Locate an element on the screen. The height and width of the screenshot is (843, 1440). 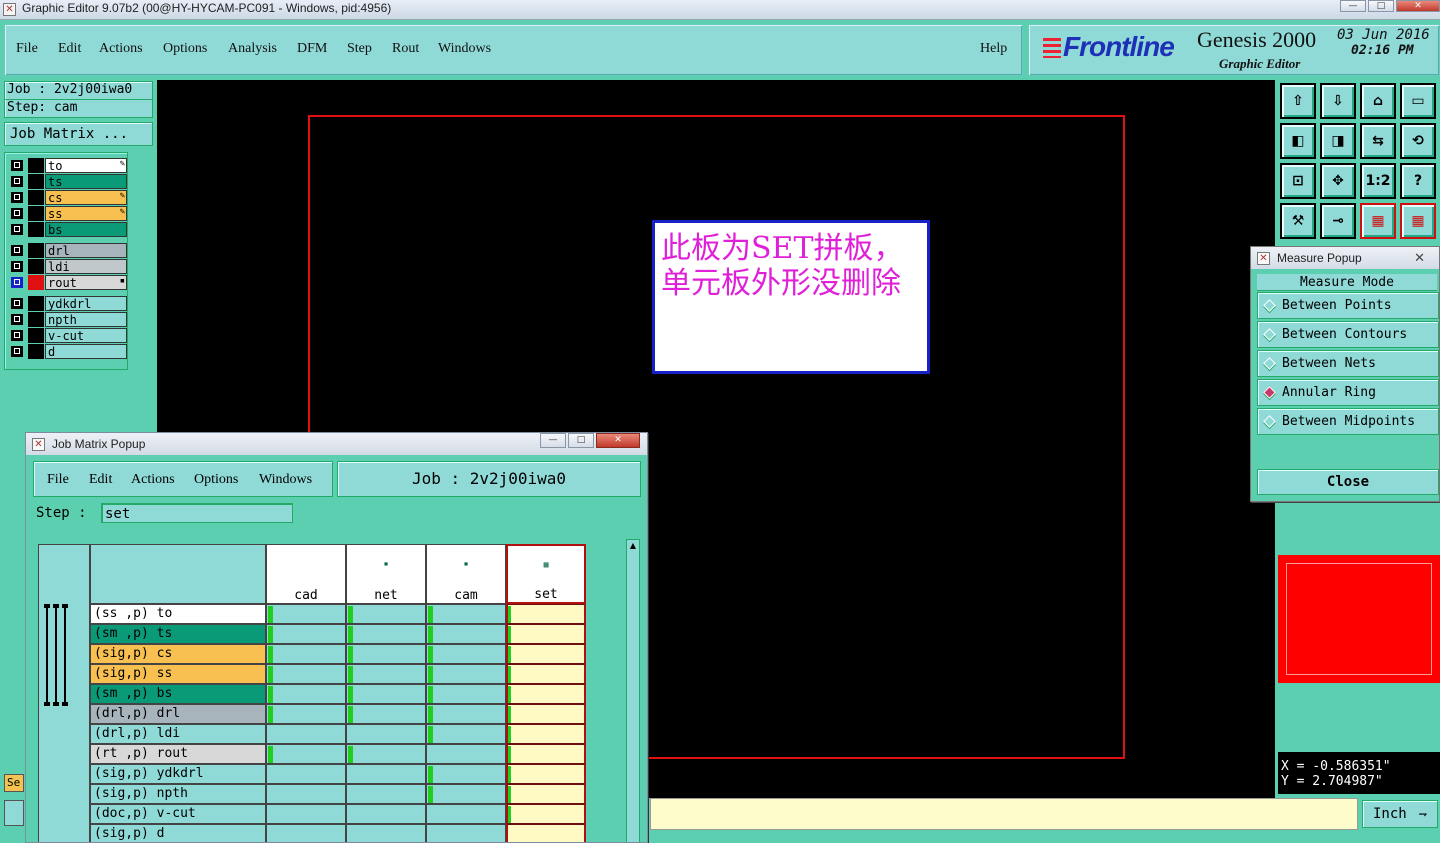
units-select: Inch ⇁ is located at coordinates (1400, 814).